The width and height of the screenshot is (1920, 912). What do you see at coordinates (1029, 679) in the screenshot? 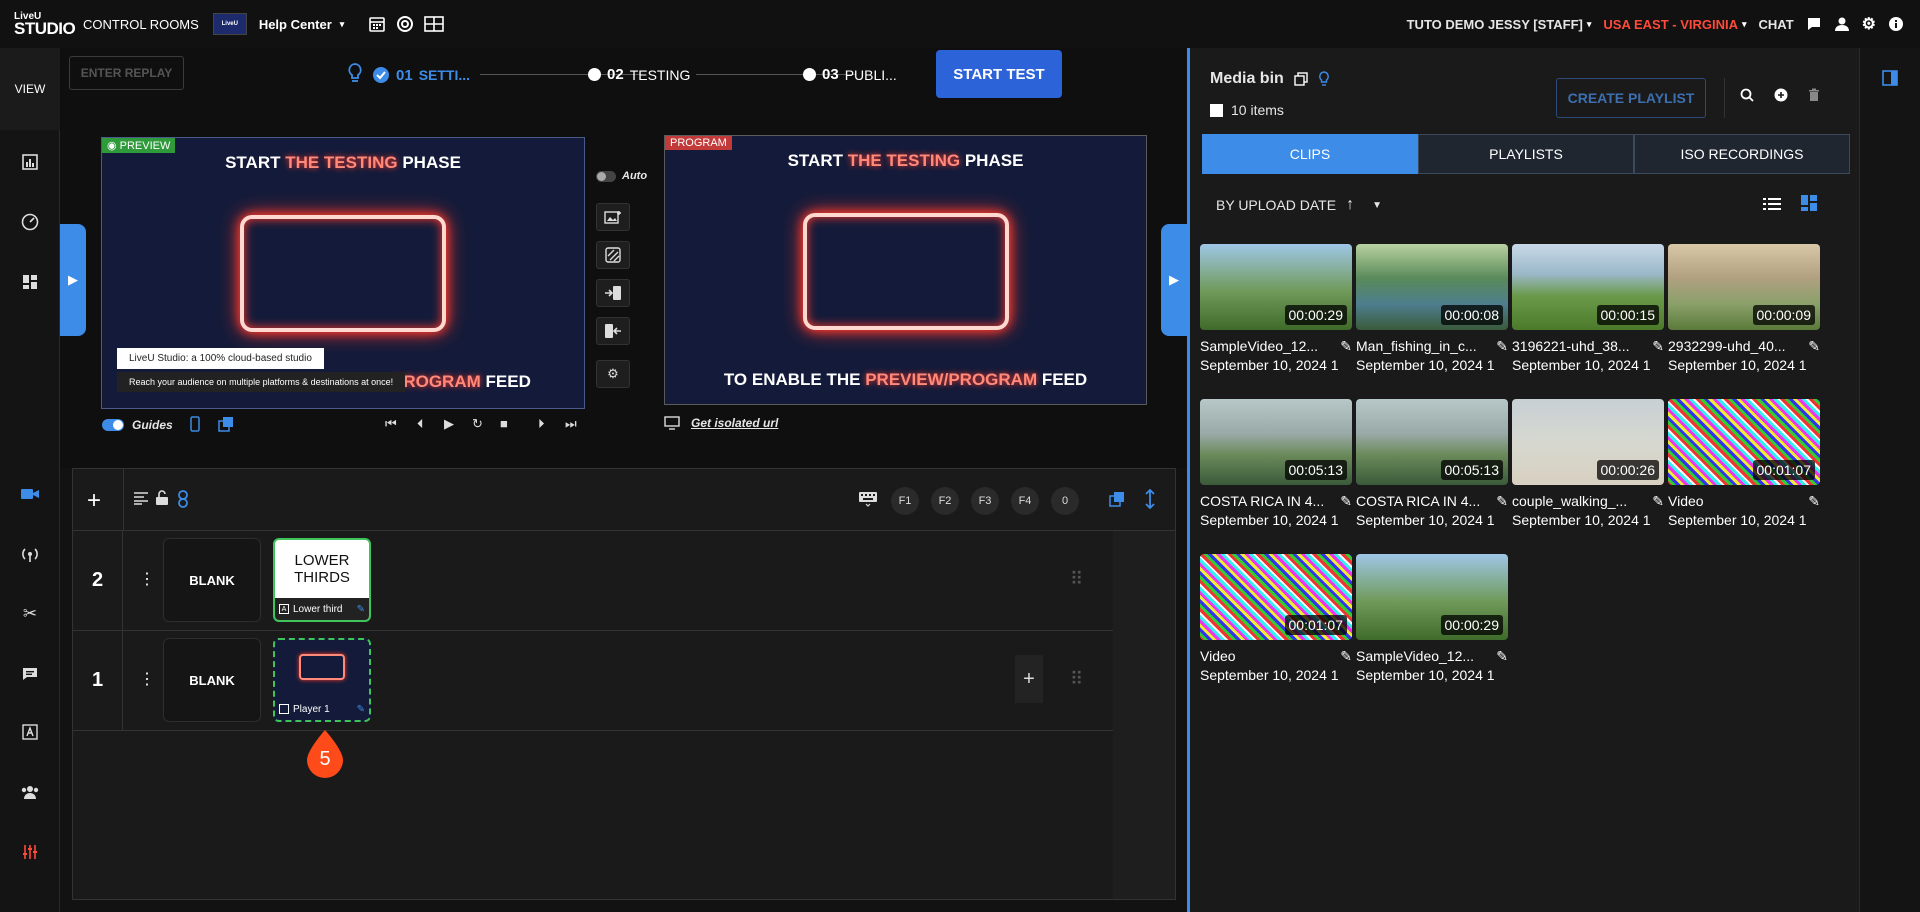
I see `add-source-button: +` at bounding box center [1029, 679].